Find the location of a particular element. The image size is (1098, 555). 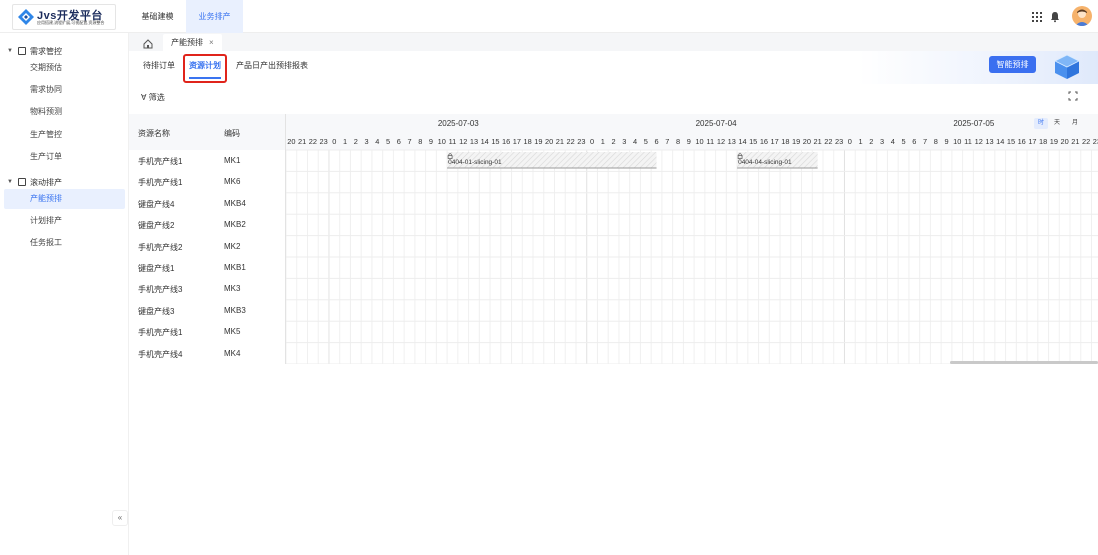

caret-down-icon: ▼ is located at coordinates (10, 51).